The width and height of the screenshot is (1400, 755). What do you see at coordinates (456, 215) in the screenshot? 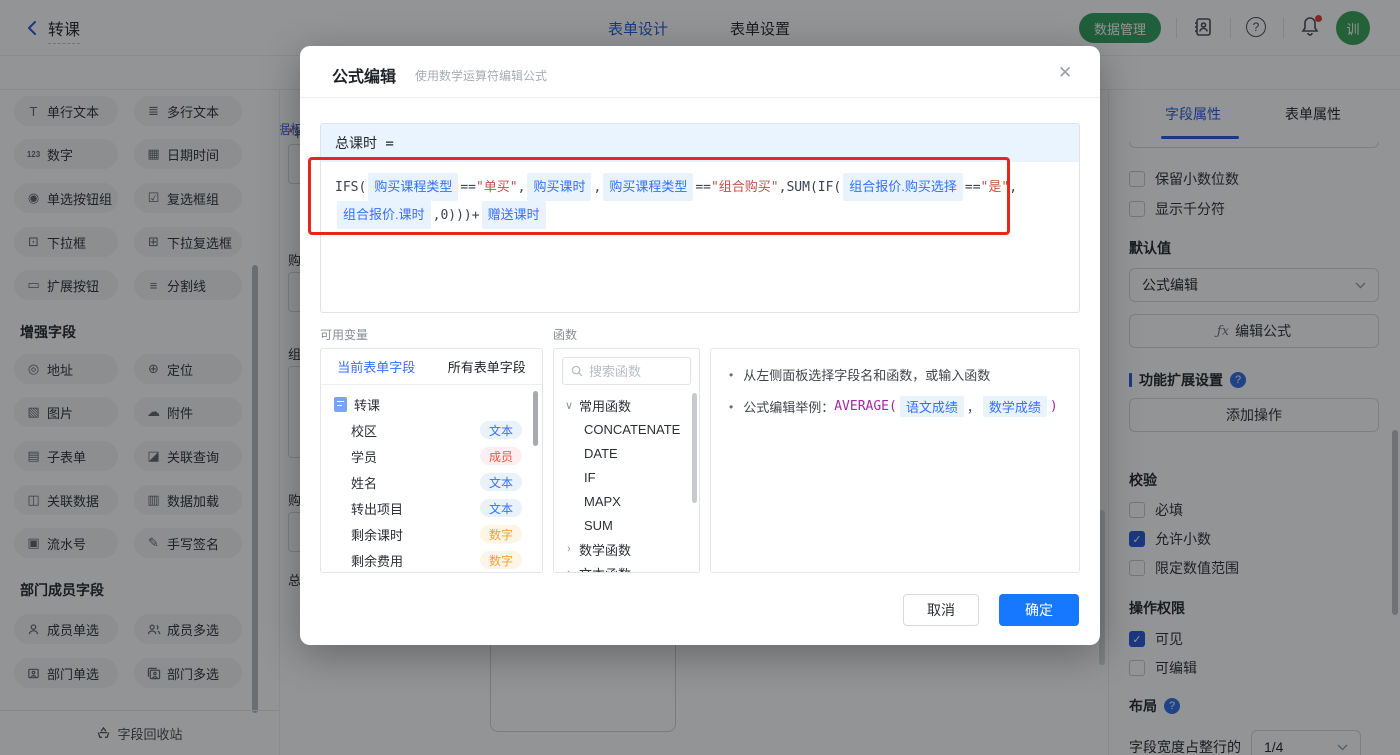
I see `formula-token: ,0)))+` at bounding box center [456, 215].